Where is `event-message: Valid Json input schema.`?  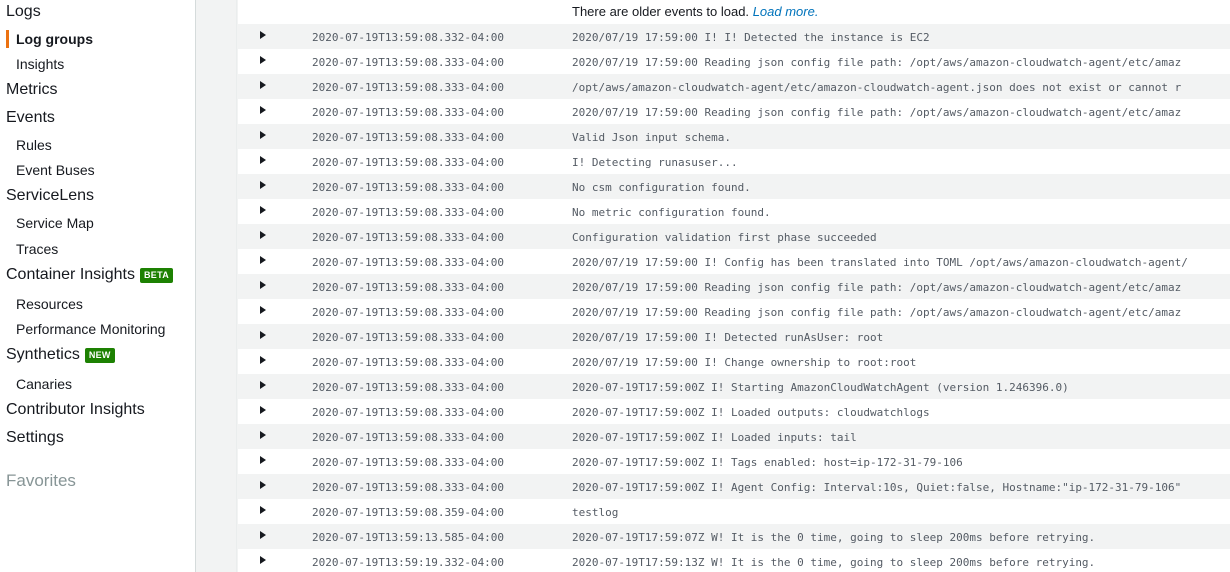
event-message: Valid Json input schema. is located at coordinates (651, 137).